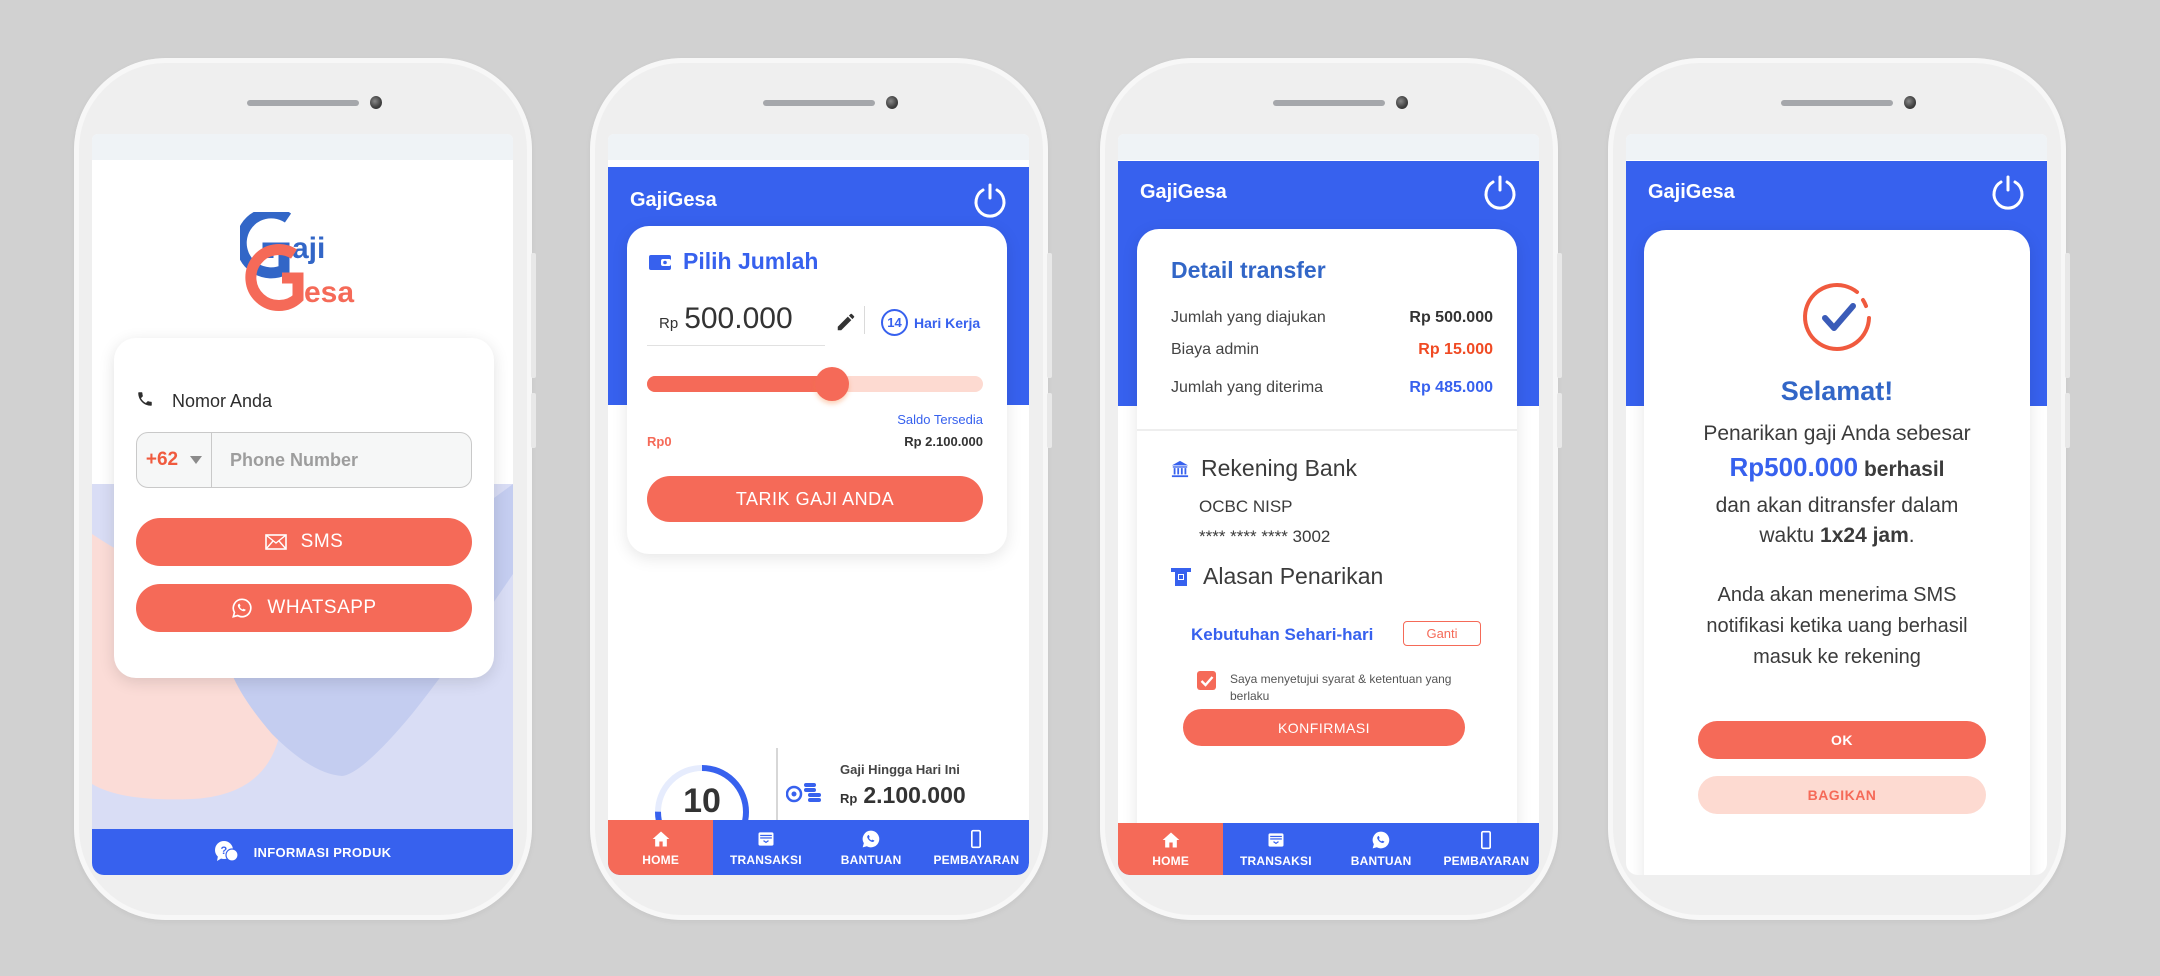 The image size is (2160, 976). I want to click on nav-transaksi-label: TRANSAKSI, so click(765, 859).